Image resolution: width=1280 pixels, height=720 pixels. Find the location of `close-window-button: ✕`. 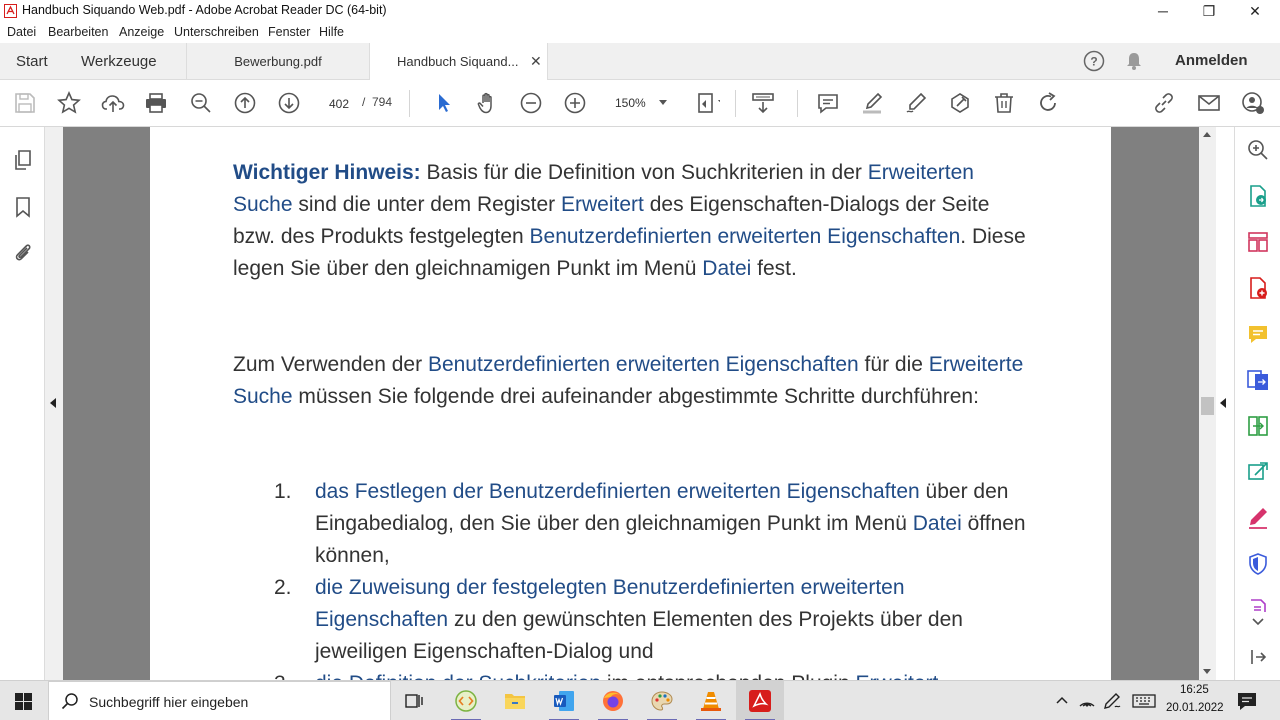

close-window-button: ✕ is located at coordinates (1255, 11).